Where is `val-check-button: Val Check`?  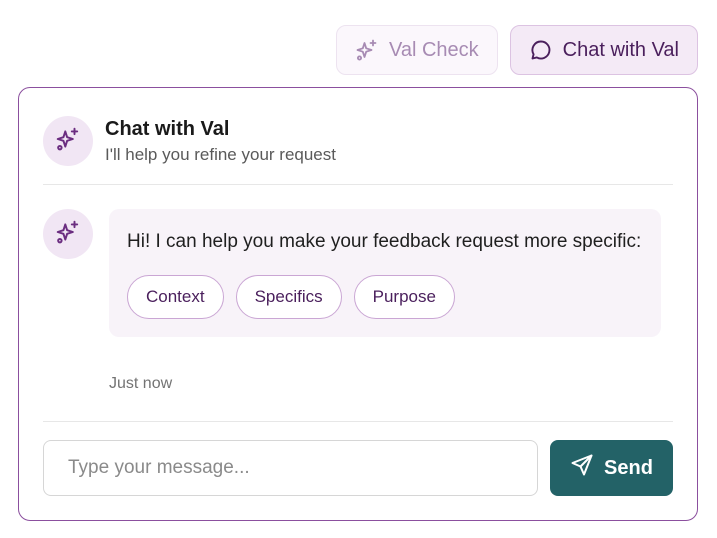
val-check-button: Val Check is located at coordinates (416, 50).